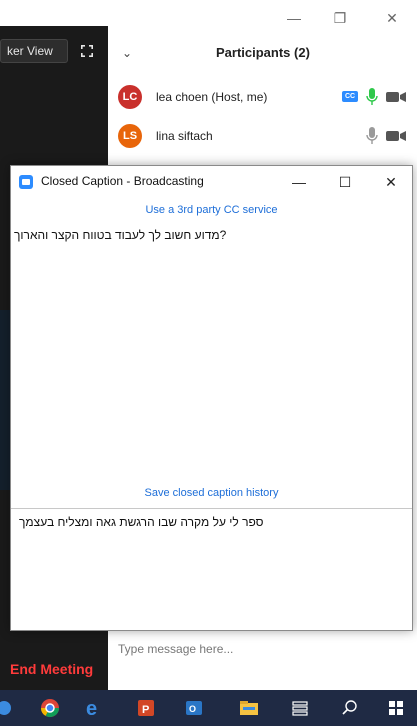 This screenshot has height=726, width=417. Describe the element at coordinates (211, 210) in the screenshot. I see `third-party-cc-link: Use a 3rd party CC service` at that location.